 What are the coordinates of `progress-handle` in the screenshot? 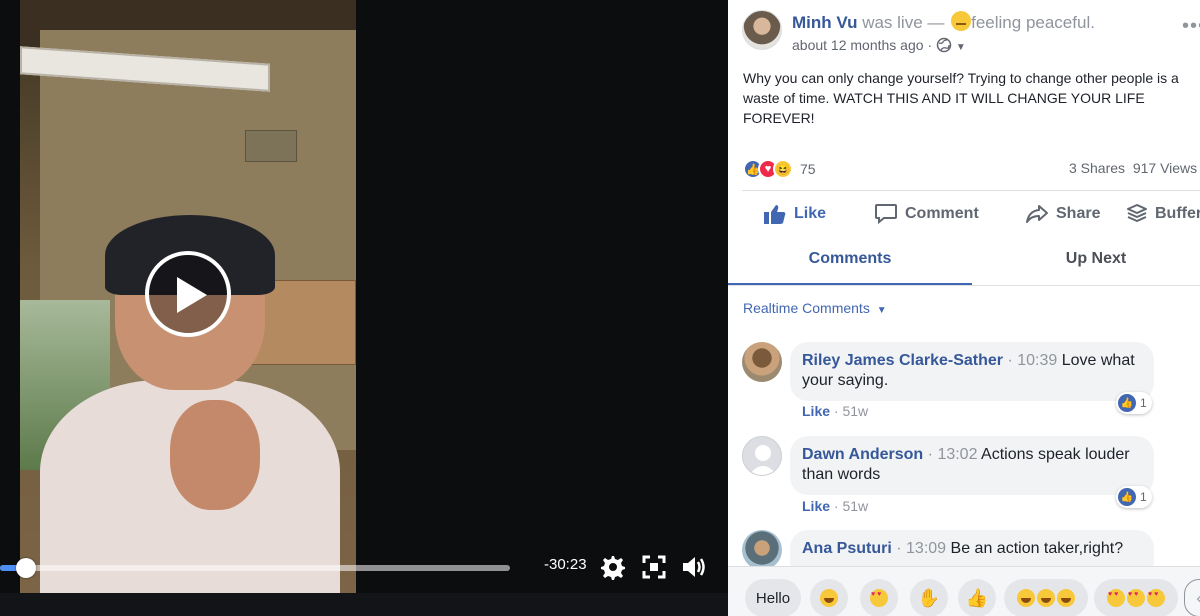 It's located at (25, 568).